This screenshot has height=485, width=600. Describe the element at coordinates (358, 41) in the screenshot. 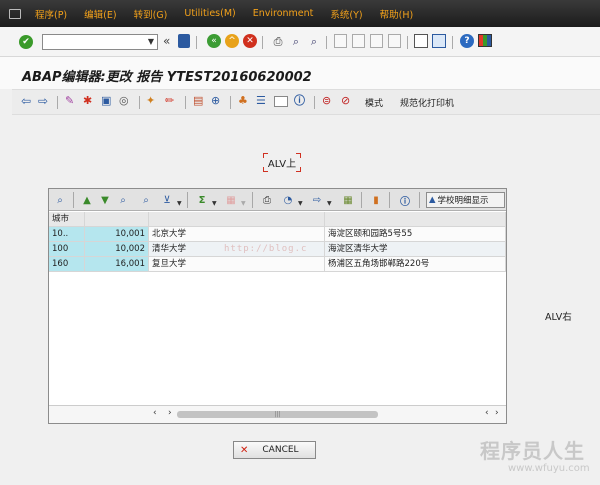

I see `previous-page-icon` at that location.